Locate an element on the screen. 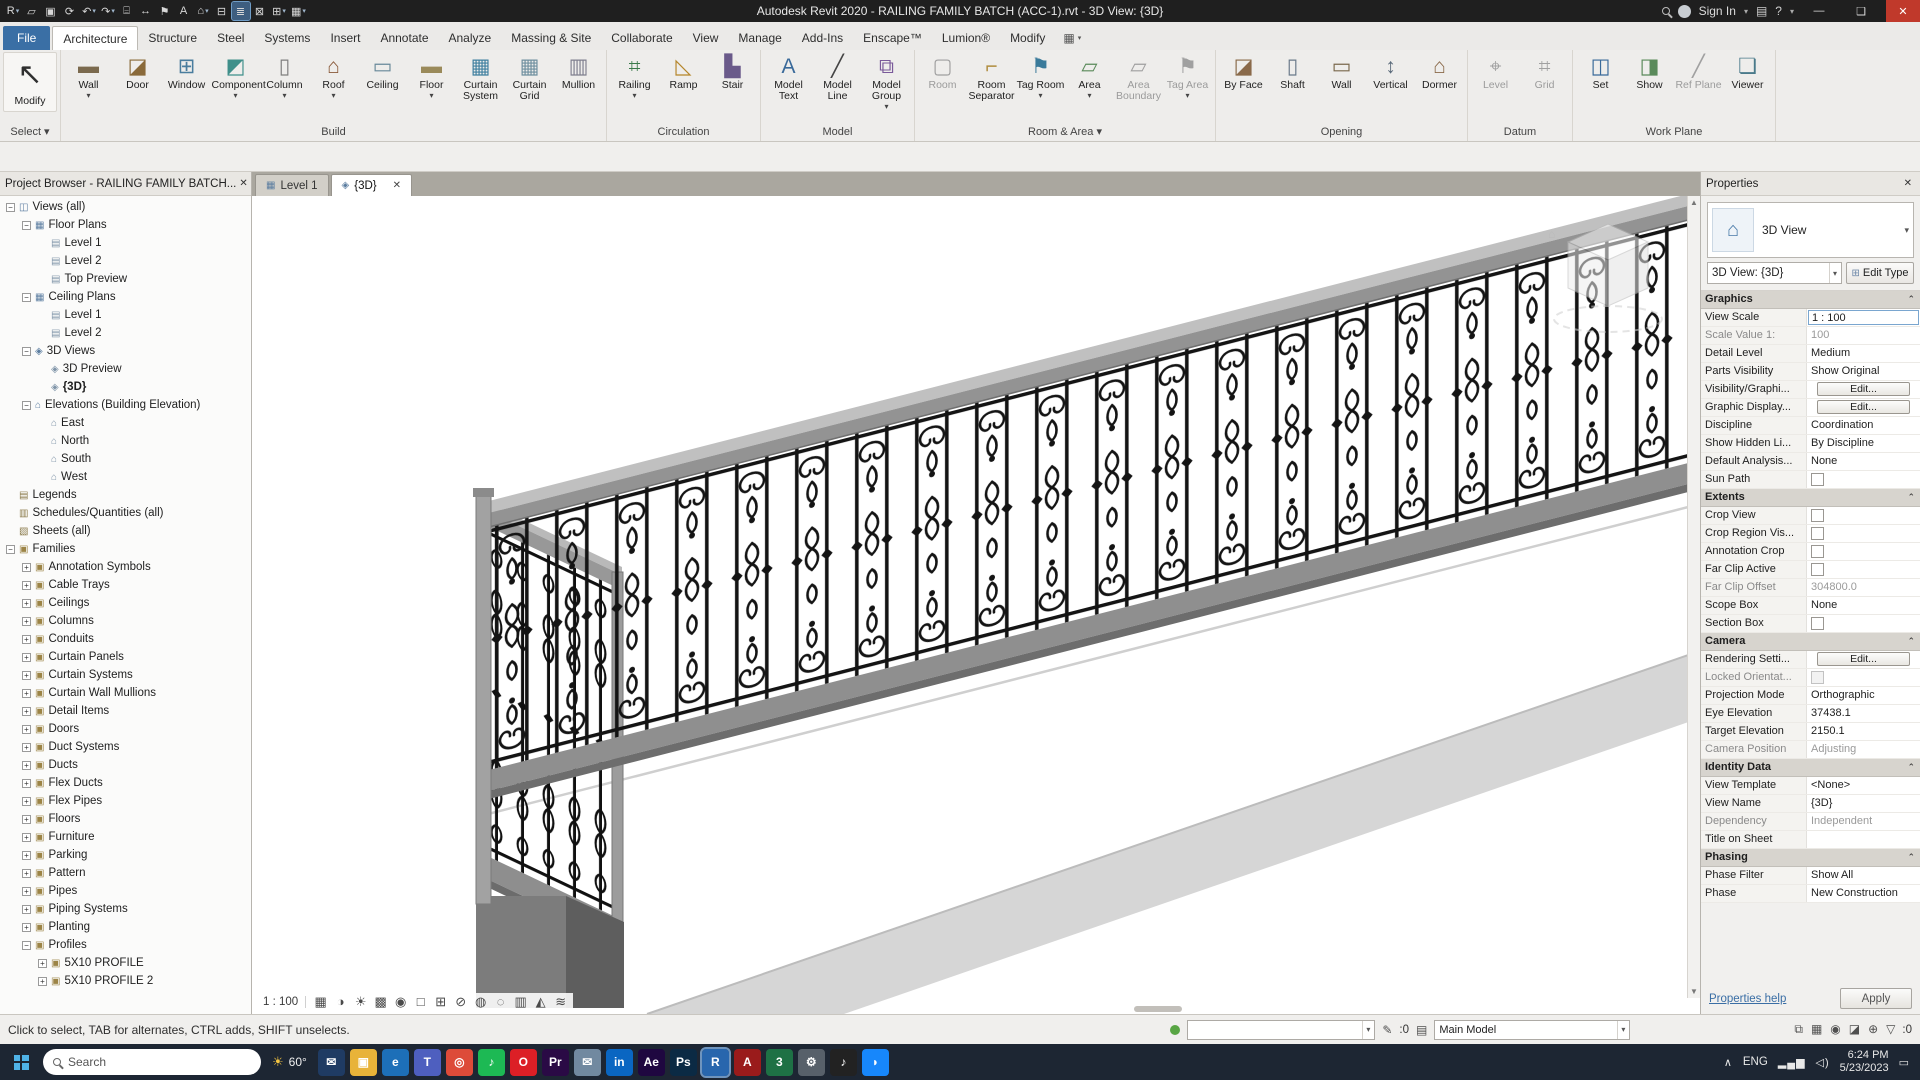 This screenshot has height=1080, width=1920. ribbon-button: ❏ Viewer is located at coordinates (1747, 71).